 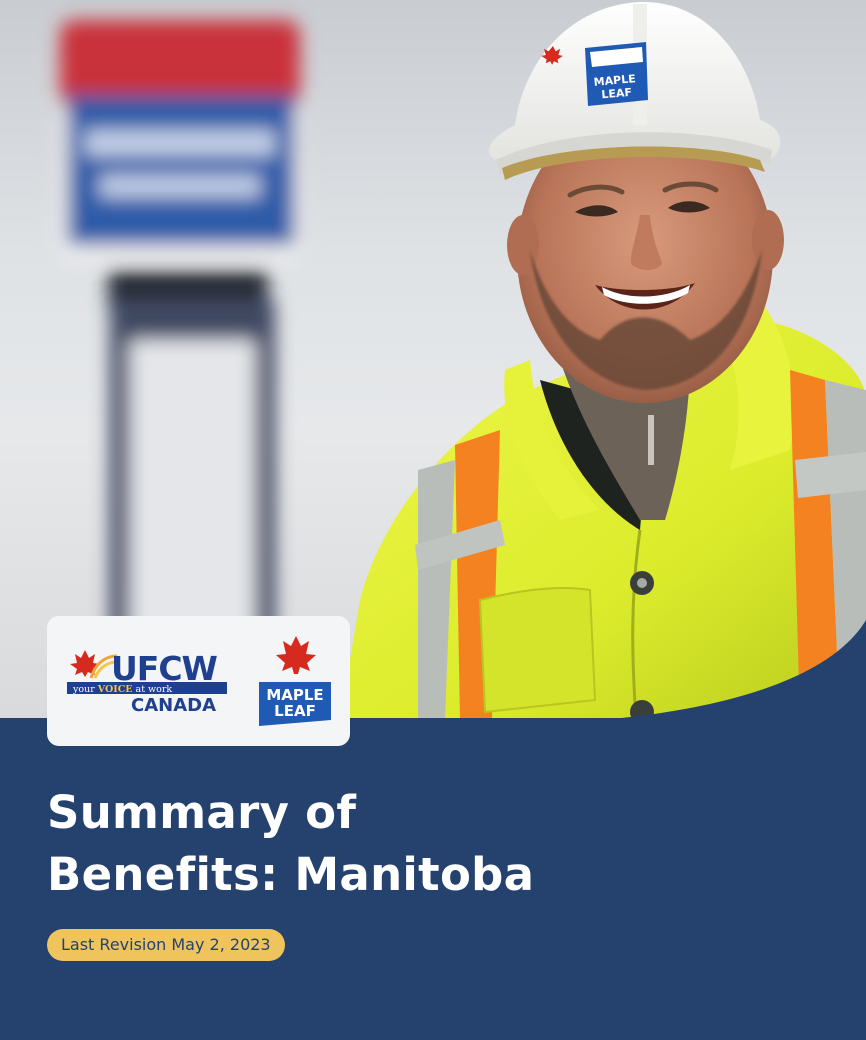 What do you see at coordinates (291, 874) in the screenshot?
I see `title-line-2: Benefits: Manitoba` at bounding box center [291, 874].